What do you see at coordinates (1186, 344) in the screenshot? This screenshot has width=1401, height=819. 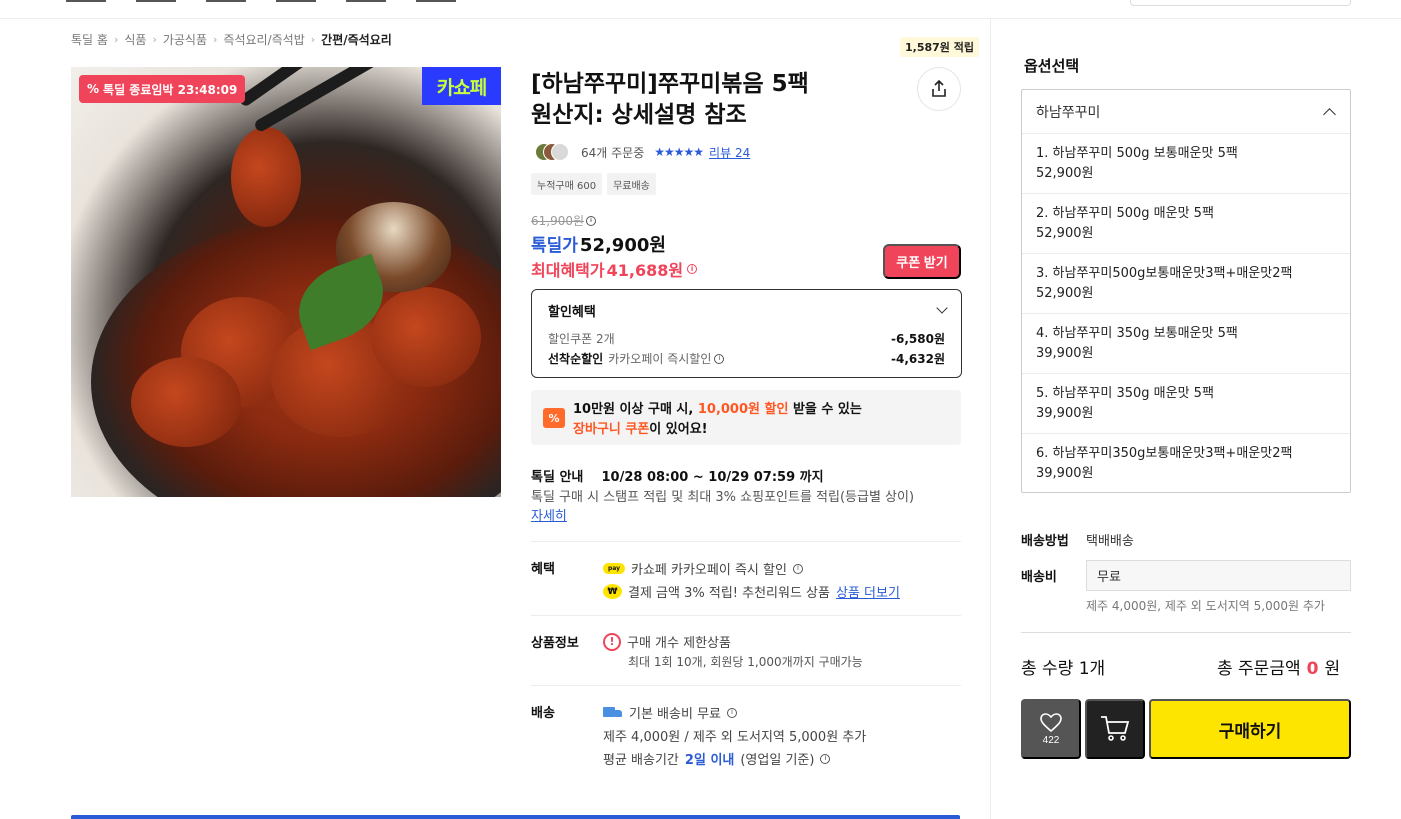 I see `option-item: 4. 하남쭈꾸미 350g 보통매운맛 5팩 39,900원` at bounding box center [1186, 344].